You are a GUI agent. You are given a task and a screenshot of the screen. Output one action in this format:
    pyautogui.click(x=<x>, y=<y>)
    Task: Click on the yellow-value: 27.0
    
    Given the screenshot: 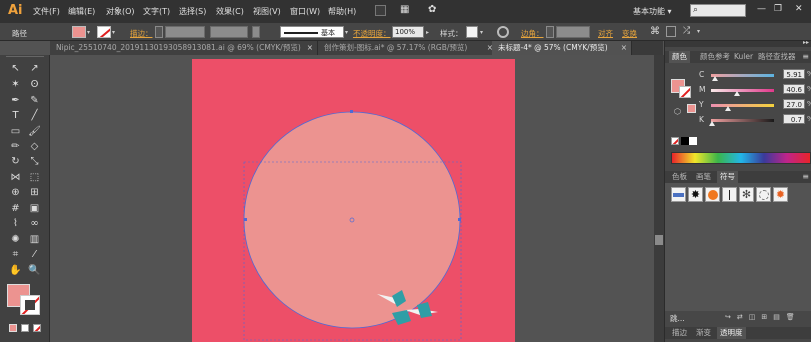 What is the action you would take?
    pyautogui.click(x=794, y=104)
    